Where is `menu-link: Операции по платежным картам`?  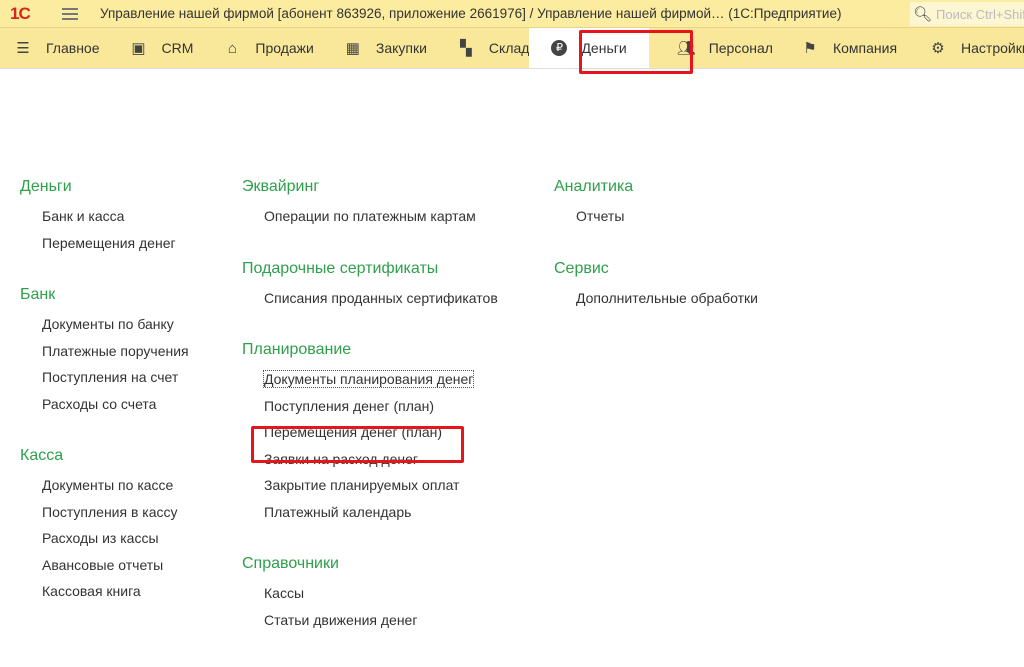 menu-link: Операции по платежным картам is located at coordinates (370, 216).